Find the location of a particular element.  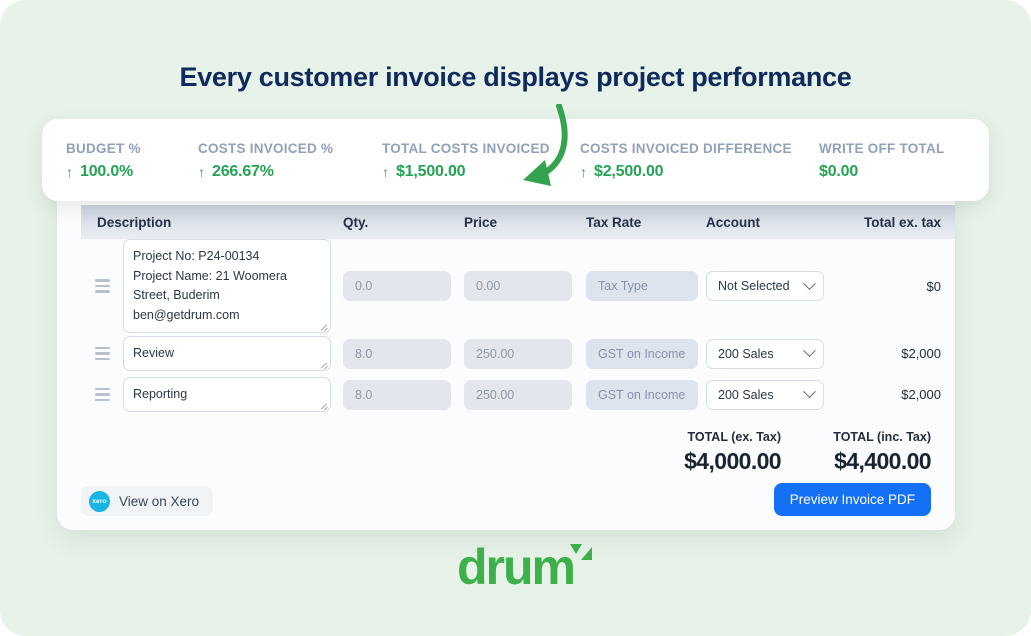

metric-value-row: ↑ $1,500.00 is located at coordinates (461, 172).